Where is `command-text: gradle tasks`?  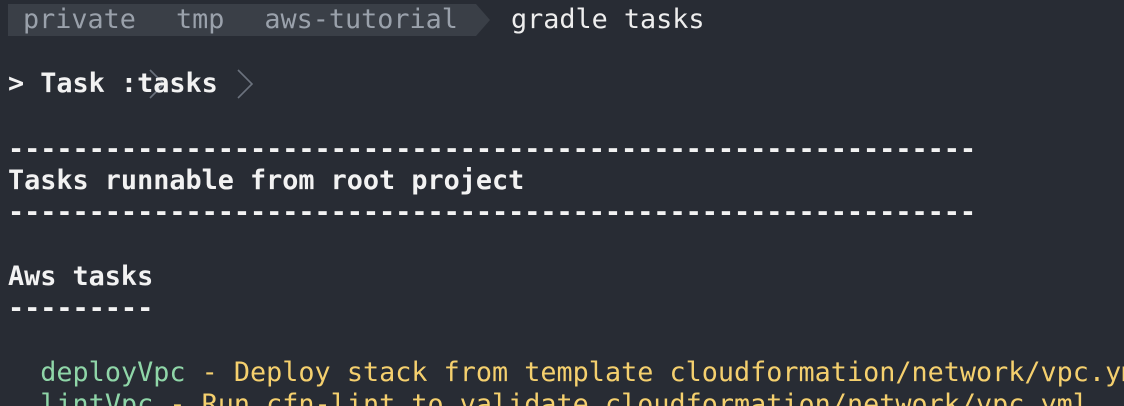
command-text: gradle tasks is located at coordinates (607, 19).